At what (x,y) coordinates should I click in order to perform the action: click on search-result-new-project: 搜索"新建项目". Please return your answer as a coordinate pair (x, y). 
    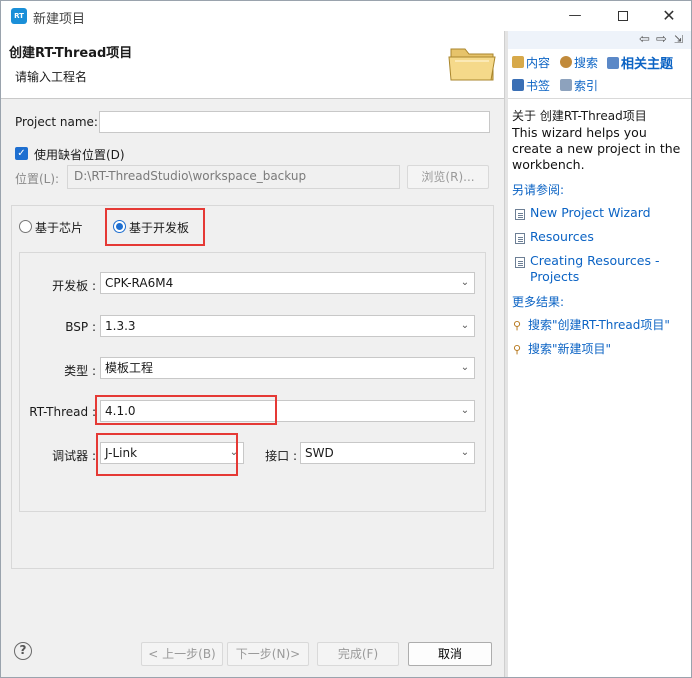
    Looking at the image, I should click on (607, 349).